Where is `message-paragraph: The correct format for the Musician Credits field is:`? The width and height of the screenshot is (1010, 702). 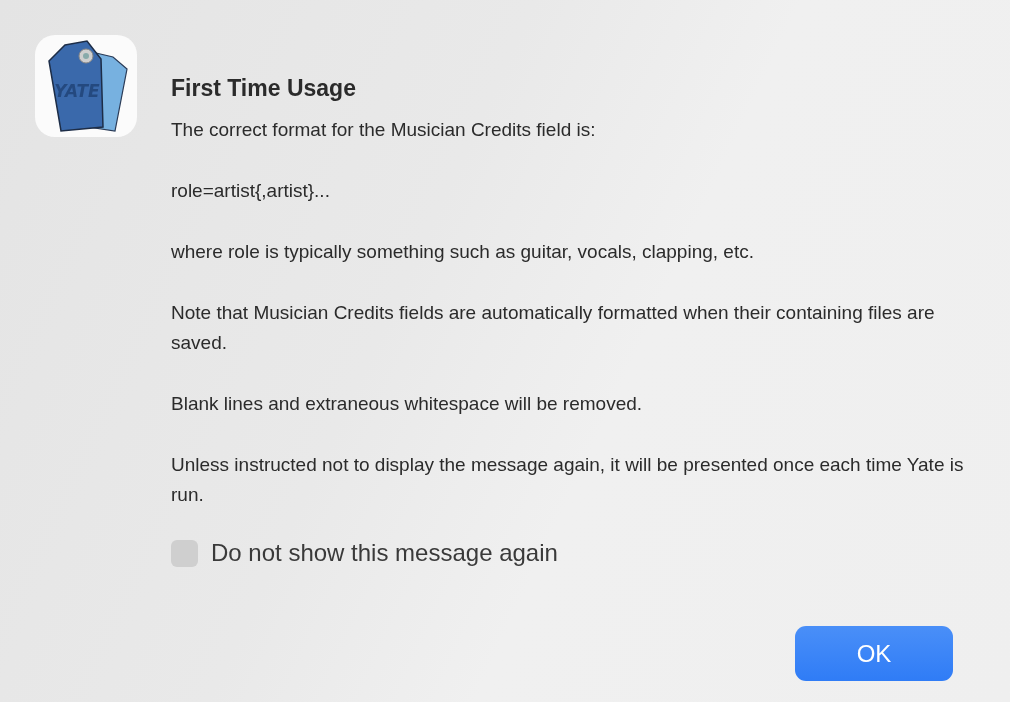
message-paragraph: The correct format for the Musician Credits field is: is located at coordinates (384, 130).